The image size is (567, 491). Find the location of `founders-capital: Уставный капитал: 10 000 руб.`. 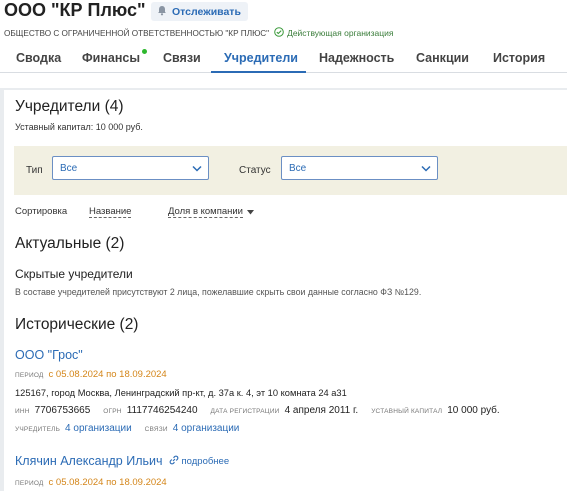

founders-capital: Уставный капитал: 10 000 руб. is located at coordinates (79, 127).